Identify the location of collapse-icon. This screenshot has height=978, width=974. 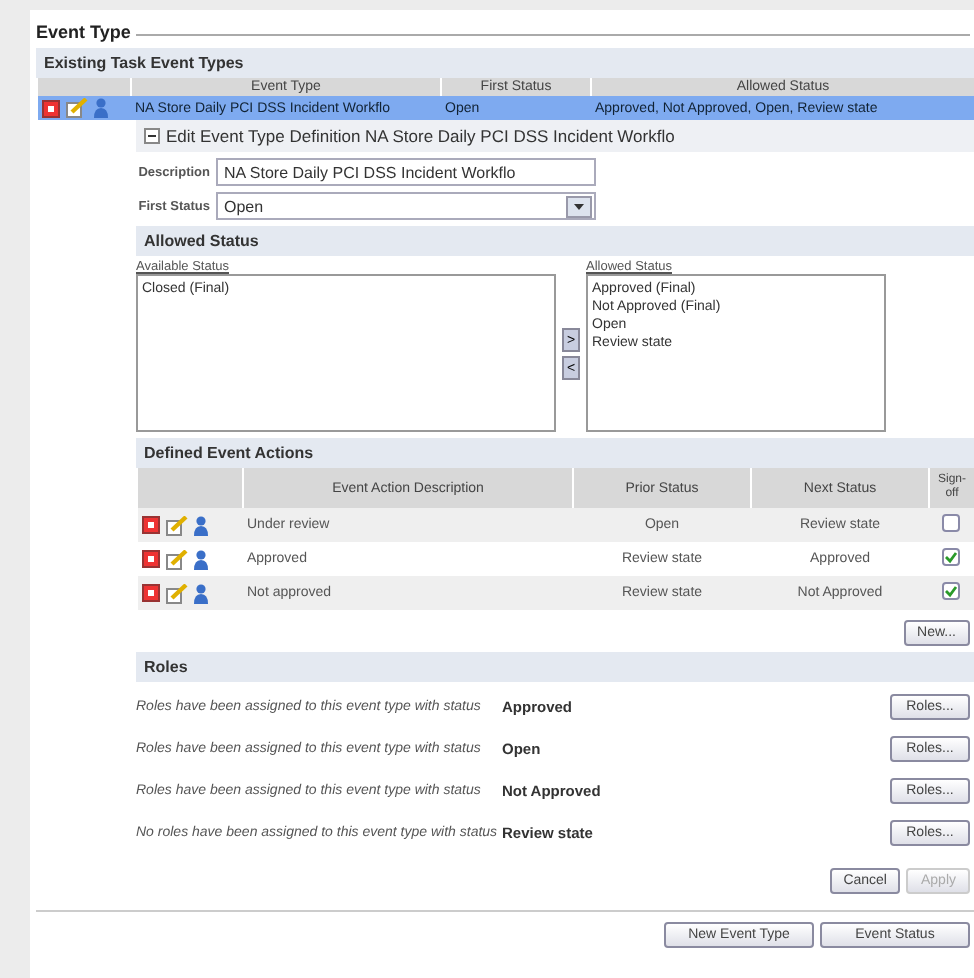
(152, 136).